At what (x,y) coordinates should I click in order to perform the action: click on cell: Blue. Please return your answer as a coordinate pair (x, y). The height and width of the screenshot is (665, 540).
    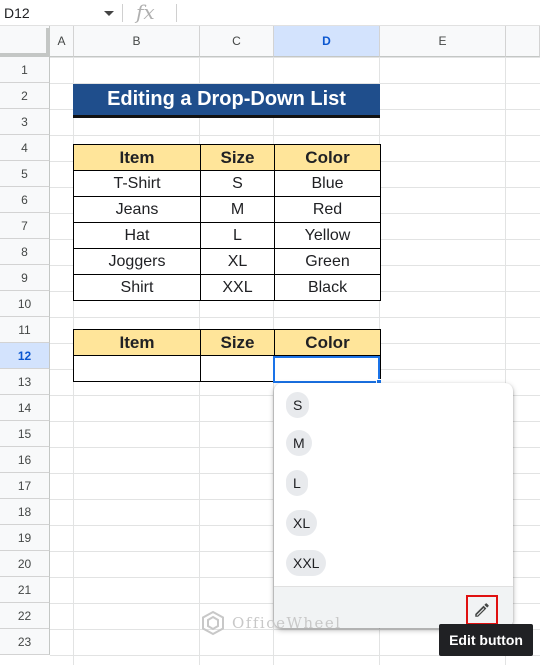
    Looking at the image, I should click on (327, 183).